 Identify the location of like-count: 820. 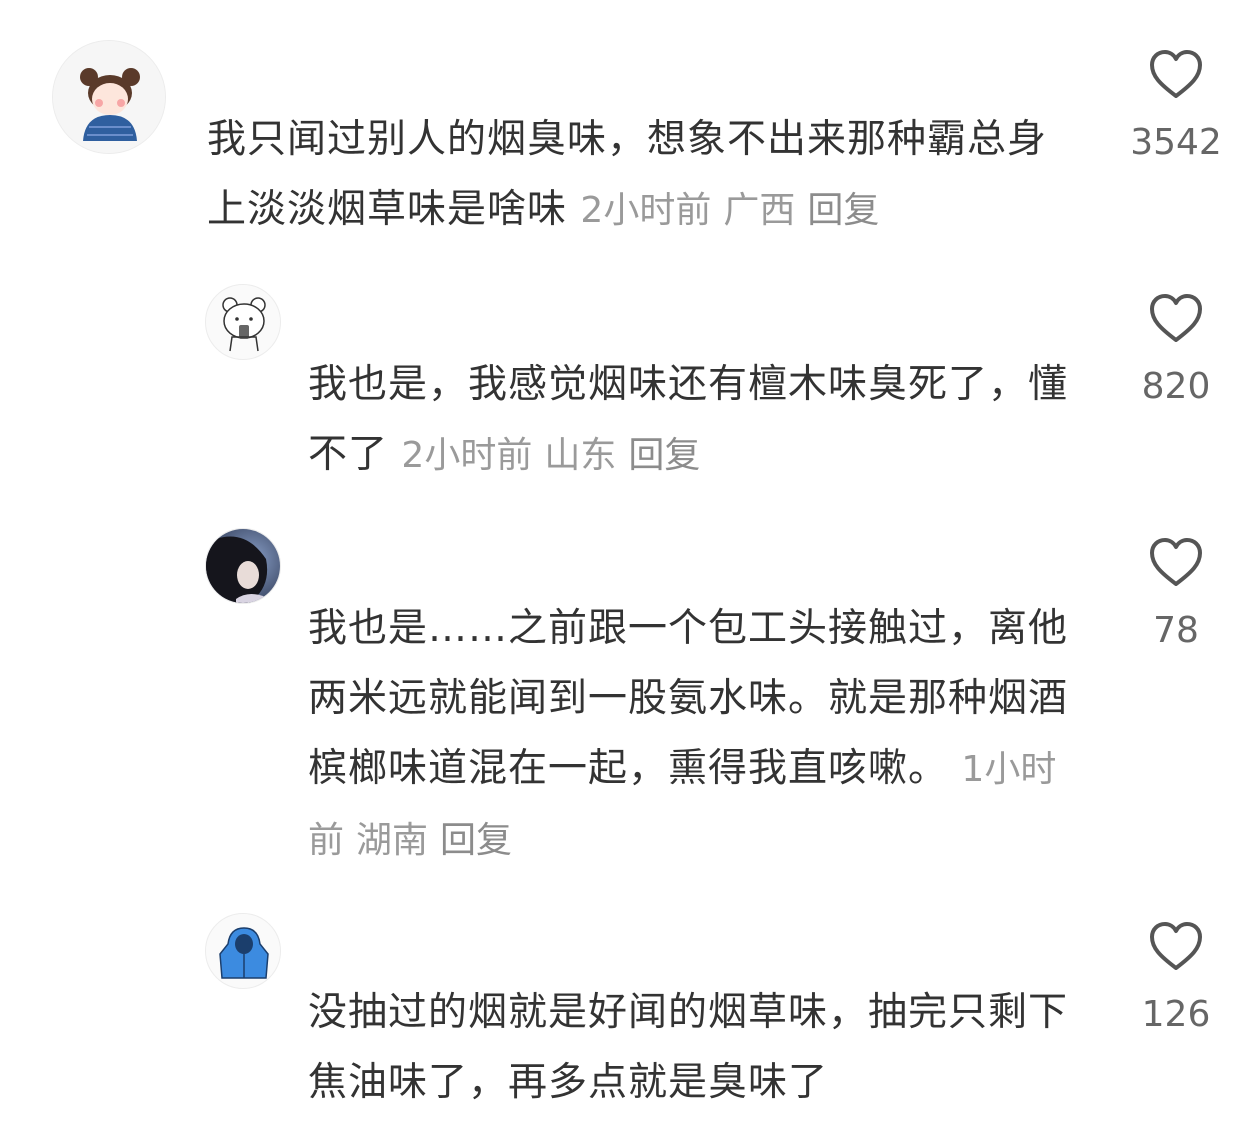
(1176, 386).